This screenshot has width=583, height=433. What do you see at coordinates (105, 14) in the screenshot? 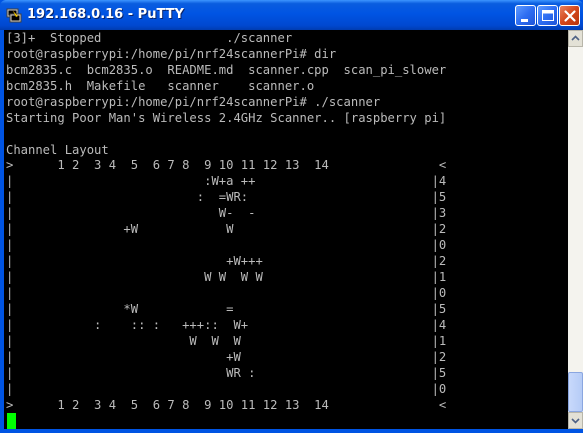
I see `window-title: 192.168.0.16 - PuTTY` at bounding box center [105, 14].